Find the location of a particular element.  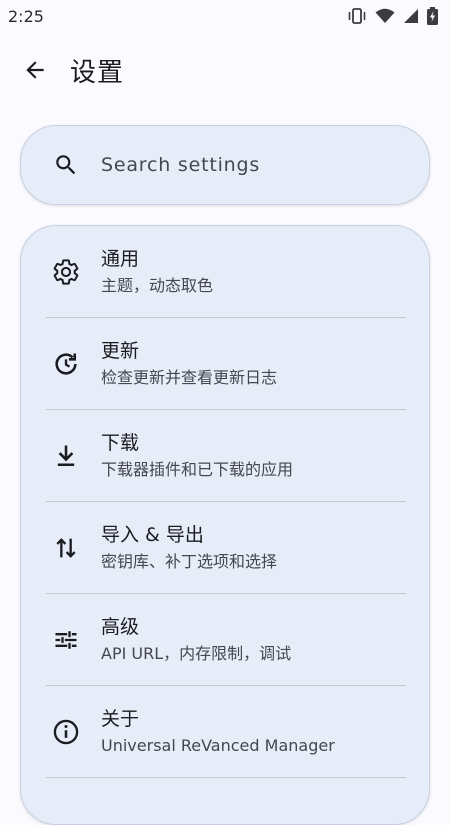

item-subtitle: Universal ReVanced Manager is located at coordinates (218, 745).